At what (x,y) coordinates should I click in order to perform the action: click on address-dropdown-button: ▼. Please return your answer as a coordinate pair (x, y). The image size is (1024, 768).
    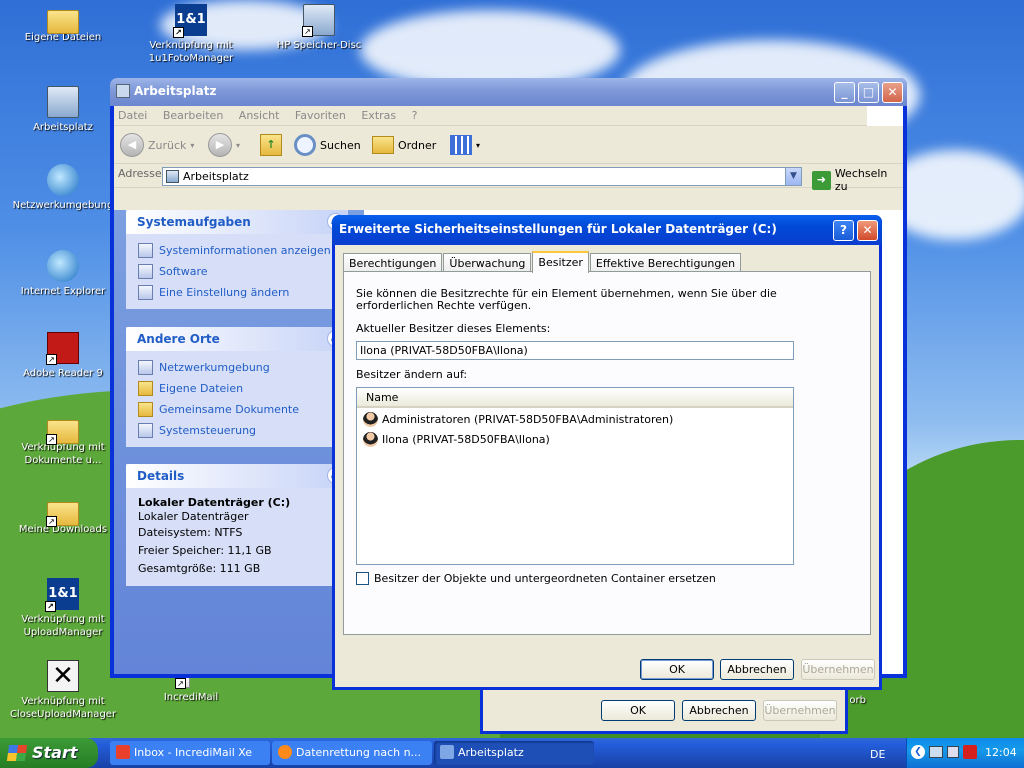
    Looking at the image, I should click on (793, 176).